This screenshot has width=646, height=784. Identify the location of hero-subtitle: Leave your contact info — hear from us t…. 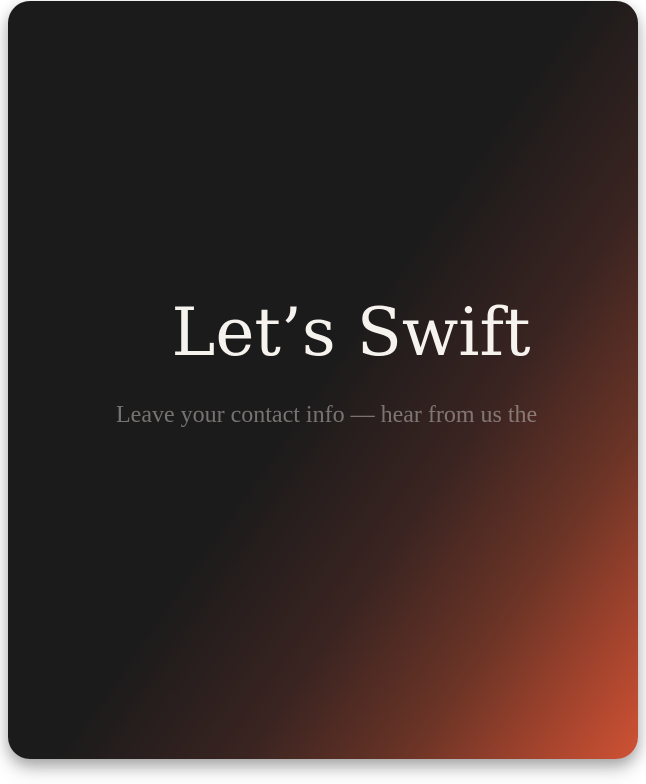
(327, 415).